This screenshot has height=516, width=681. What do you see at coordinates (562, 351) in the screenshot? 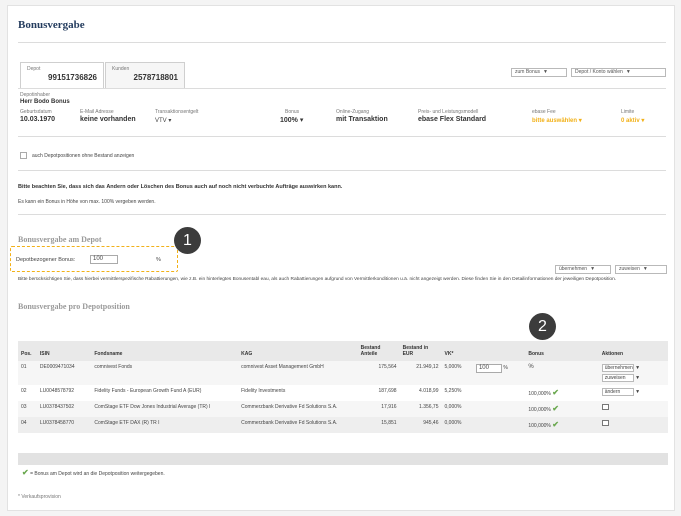
I see `col-bonus: Bonus` at bounding box center [562, 351].